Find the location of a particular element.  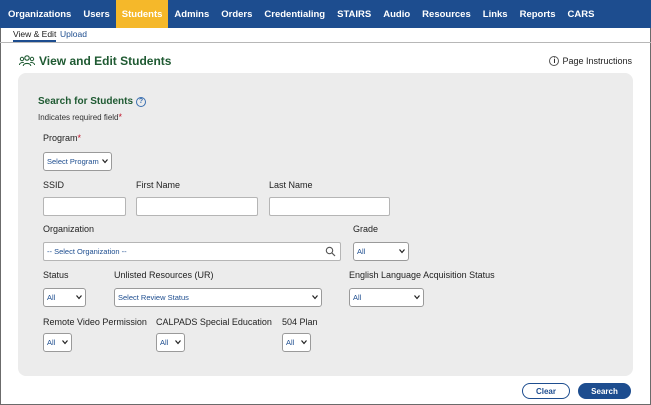

clear-button: Clear is located at coordinates (546, 391).